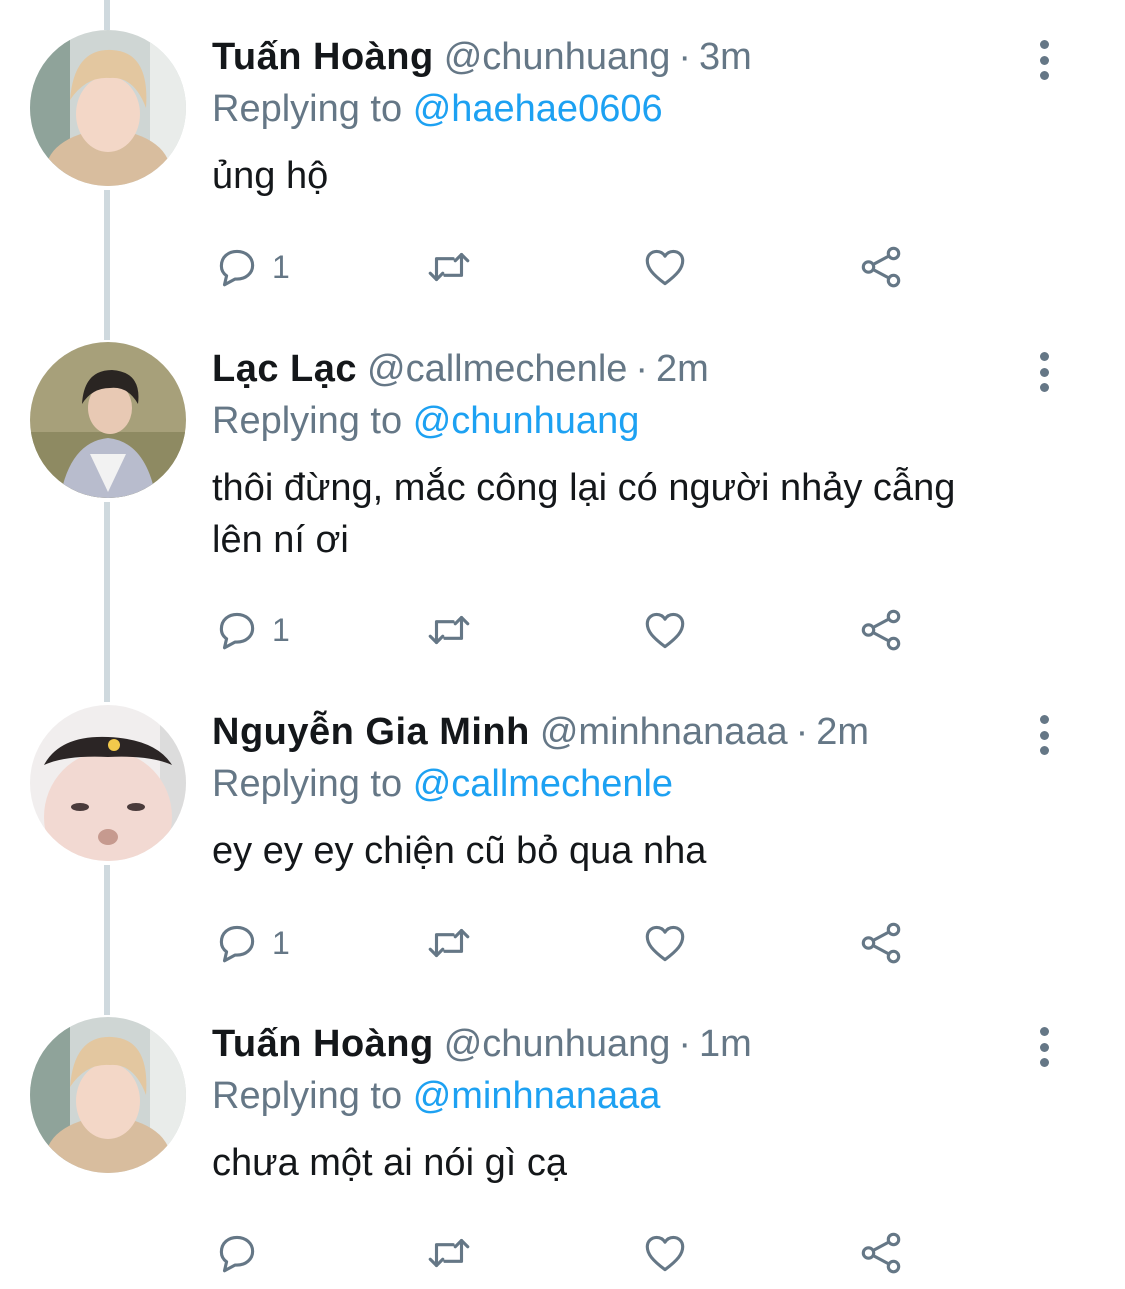 This screenshot has height=1289, width=1125. Describe the element at coordinates (284, 369) in the screenshot. I see `display-name: Lạc Lạc` at that location.